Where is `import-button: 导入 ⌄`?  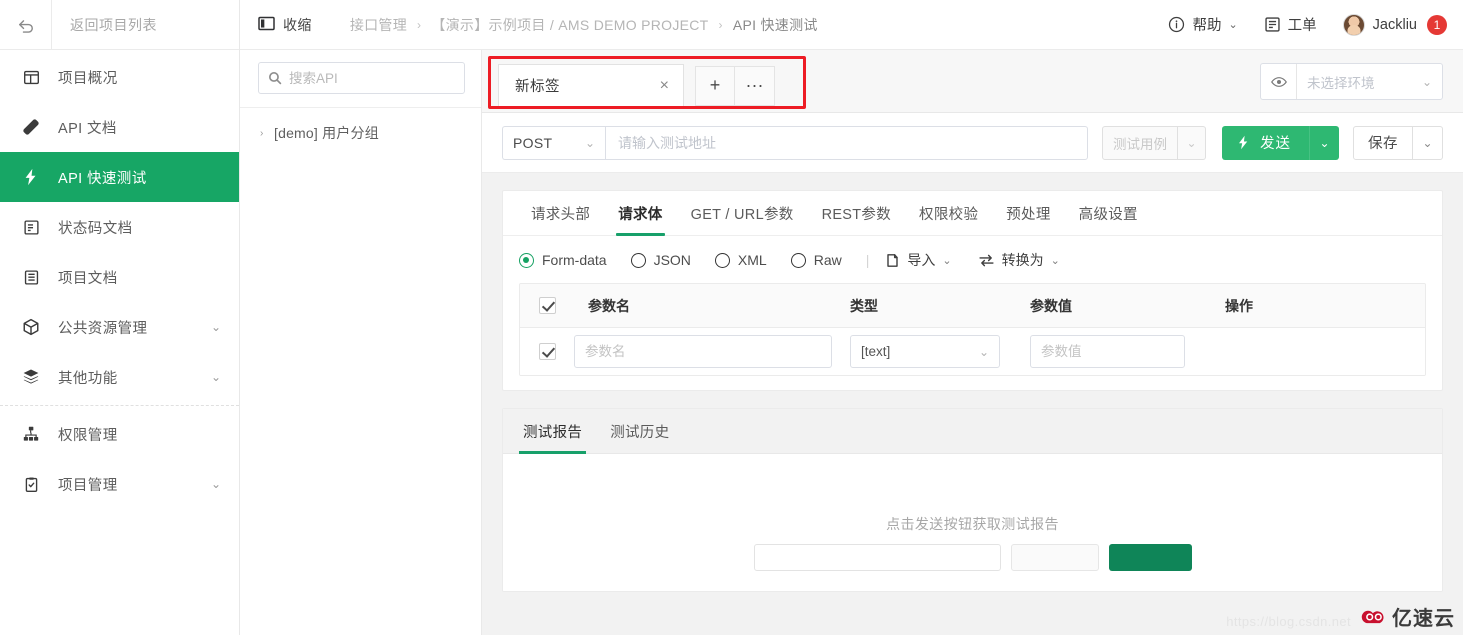 import-button: 导入 ⌄ is located at coordinates (918, 260).